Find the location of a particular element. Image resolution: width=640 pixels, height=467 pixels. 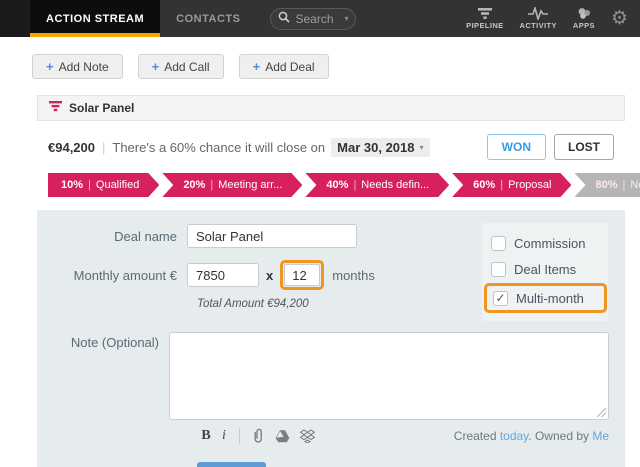

note-toolbar: B i Created today. Owned by Me is located at coordinates (403, 436).